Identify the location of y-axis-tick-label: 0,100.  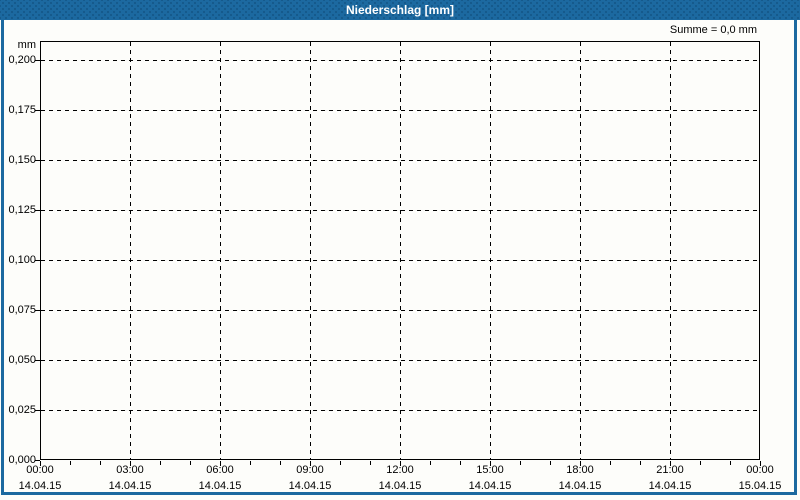
(22, 260).